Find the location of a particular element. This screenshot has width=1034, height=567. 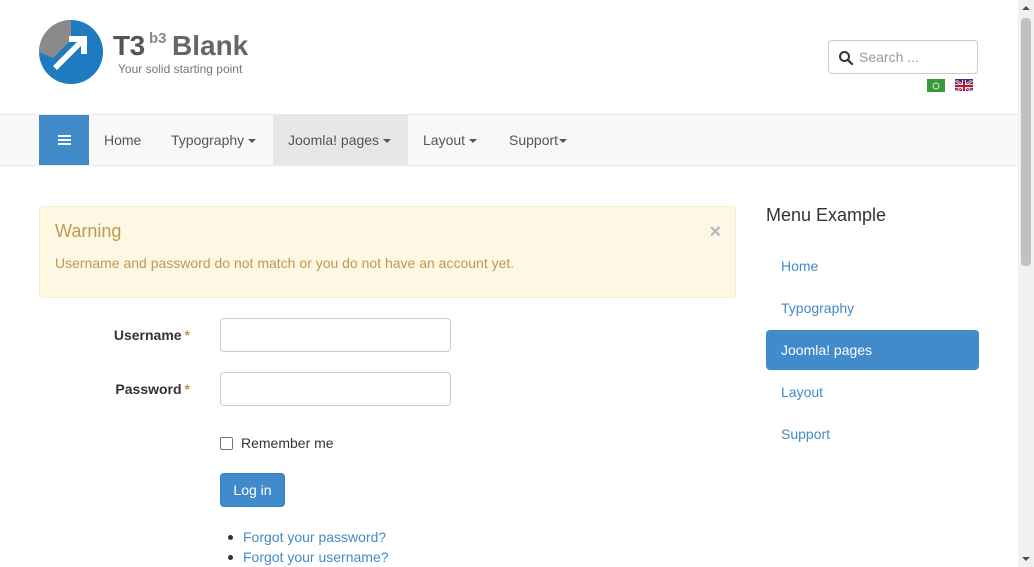

password-label: Password * is located at coordinates (115, 389).